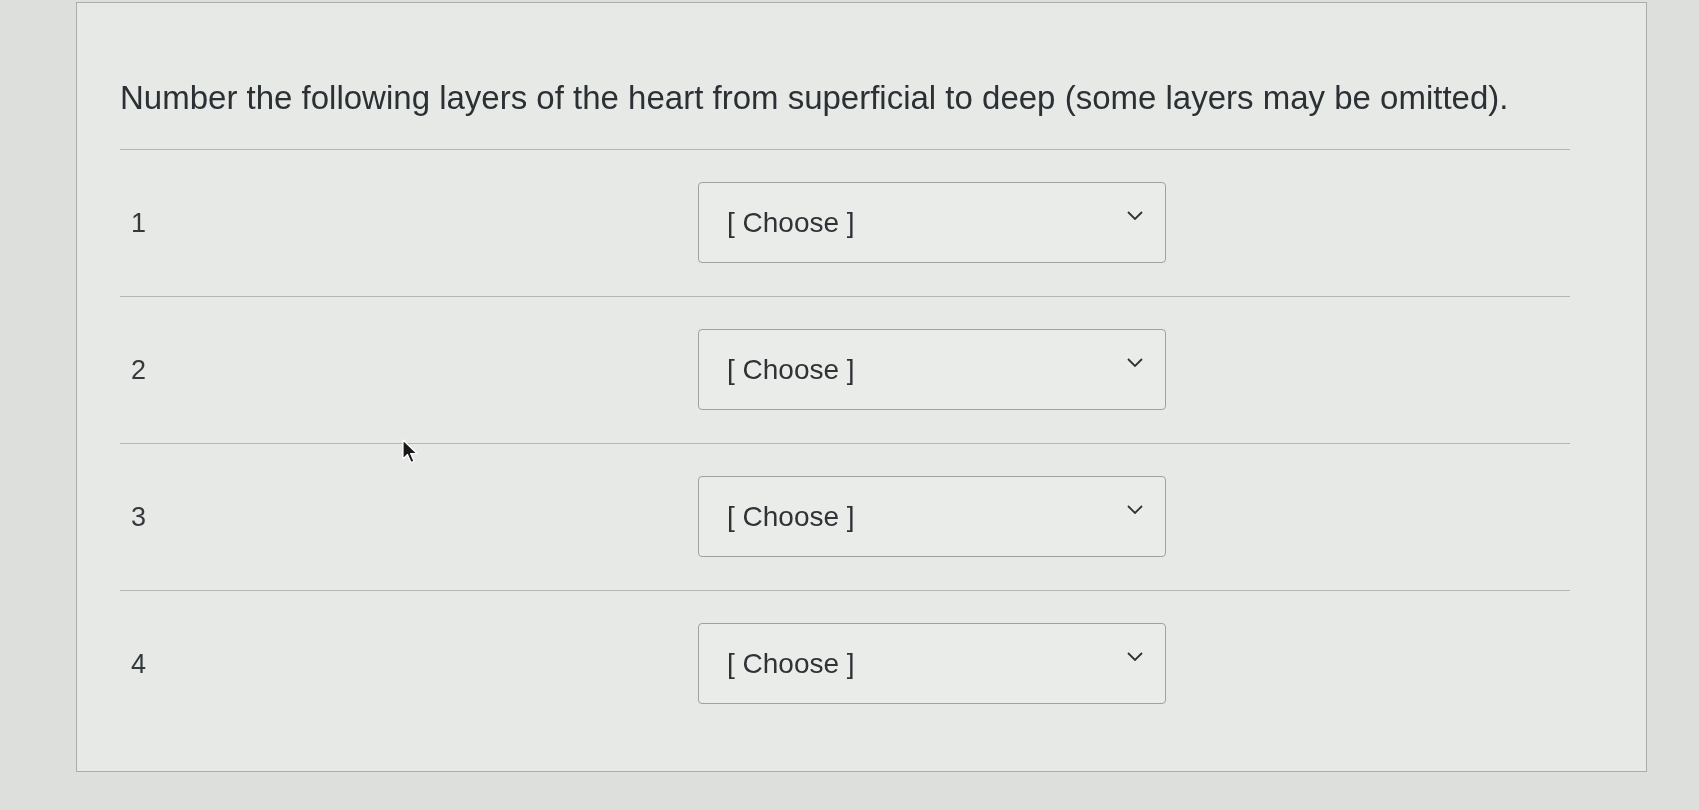 The image size is (1699, 810). What do you see at coordinates (139, 516) in the screenshot?
I see `row-number: 3` at bounding box center [139, 516].